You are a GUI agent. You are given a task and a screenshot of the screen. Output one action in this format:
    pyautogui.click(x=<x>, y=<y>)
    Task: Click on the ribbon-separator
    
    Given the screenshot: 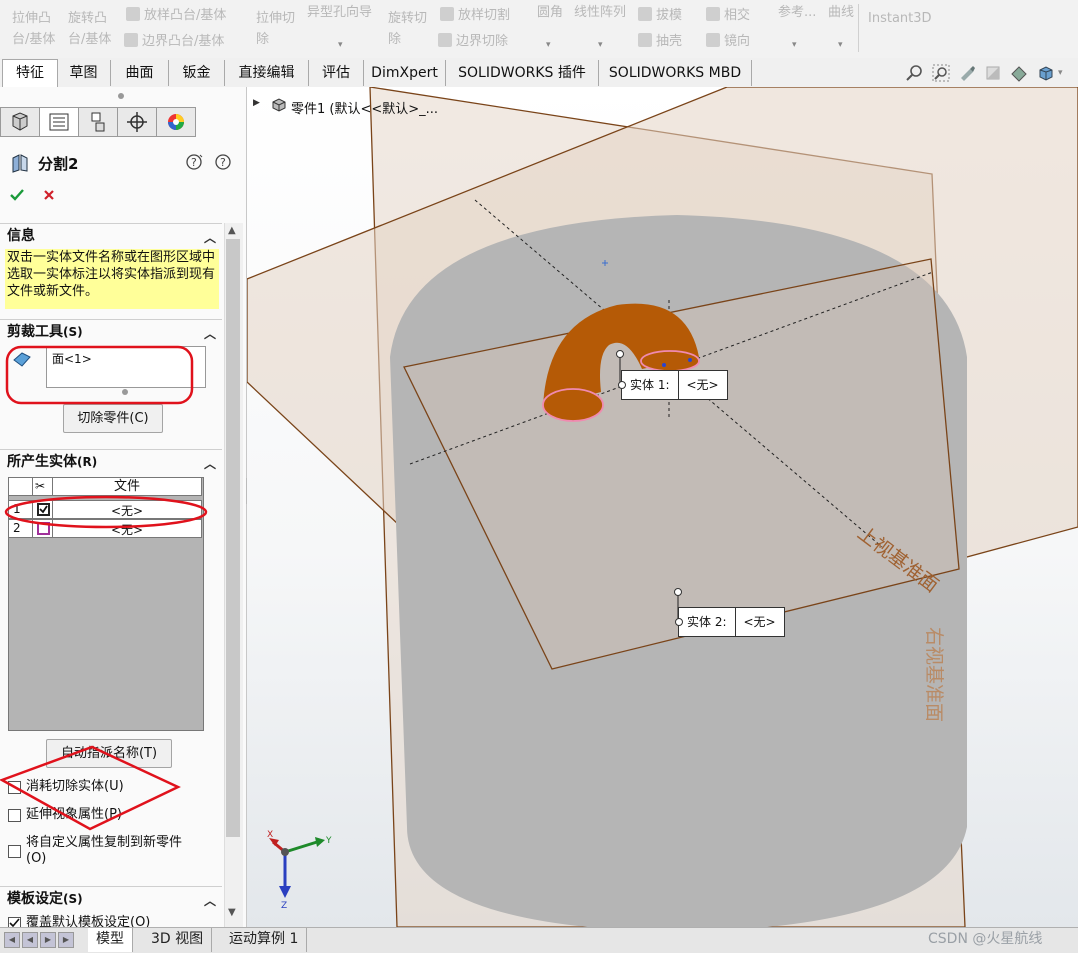 What is the action you would take?
    pyautogui.click(x=858, y=28)
    